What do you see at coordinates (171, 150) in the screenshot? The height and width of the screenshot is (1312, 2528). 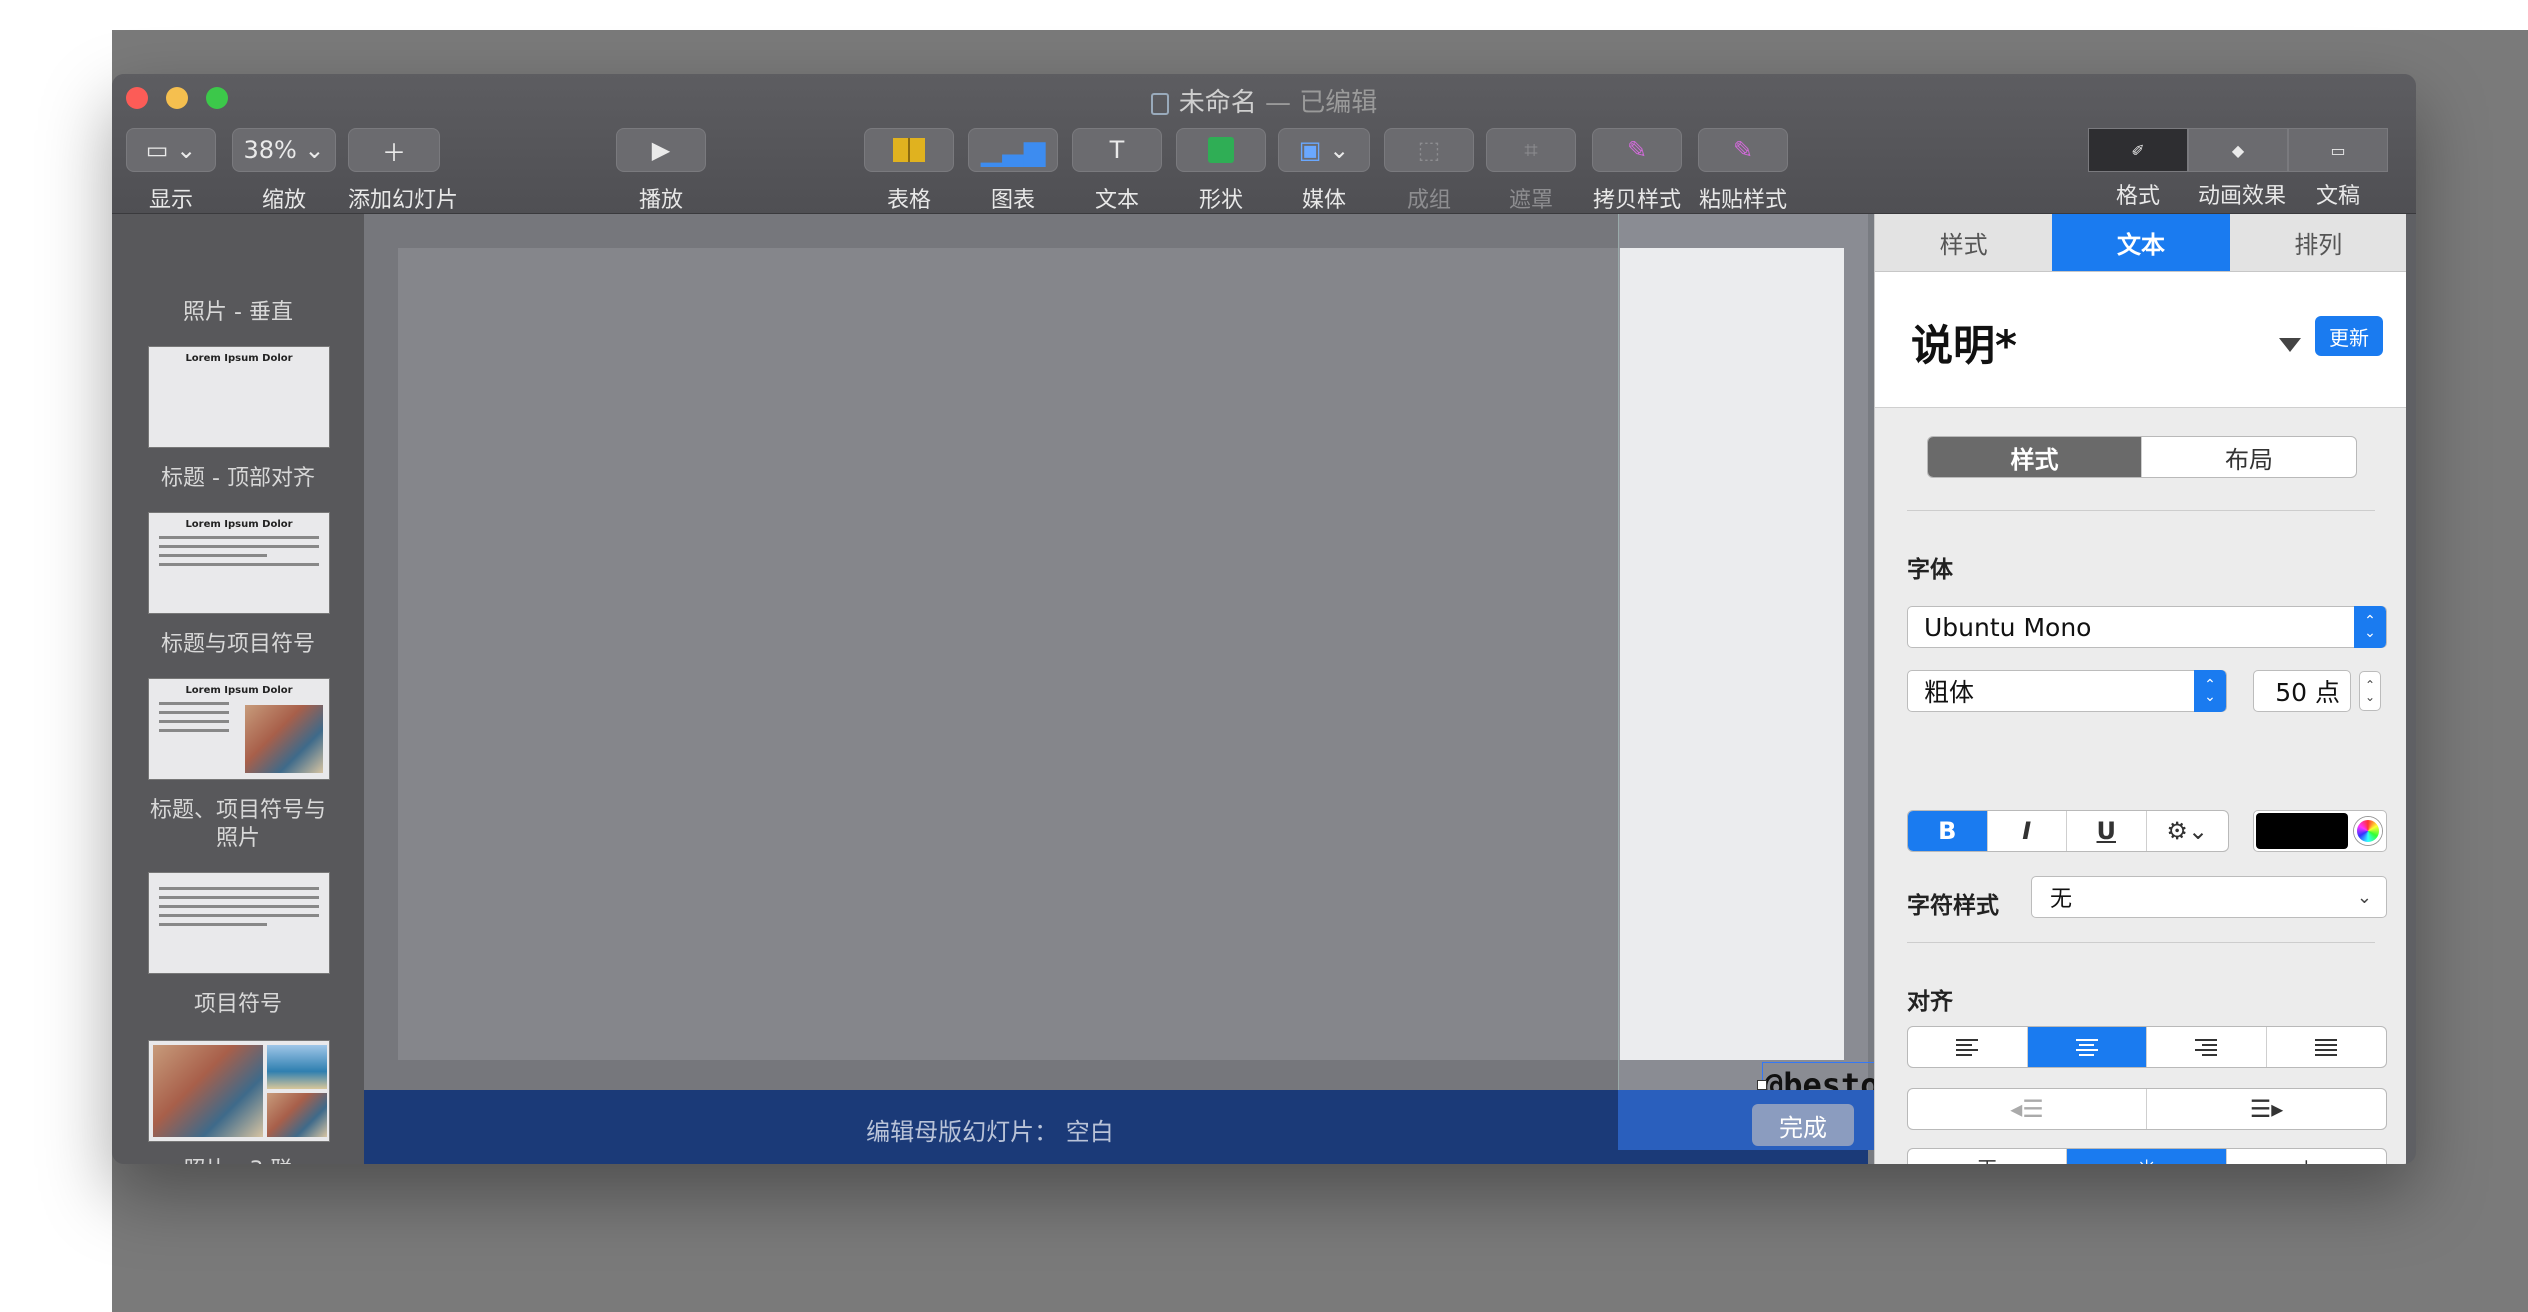 I see `view-icon: ▭ ⌄` at bounding box center [171, 150].